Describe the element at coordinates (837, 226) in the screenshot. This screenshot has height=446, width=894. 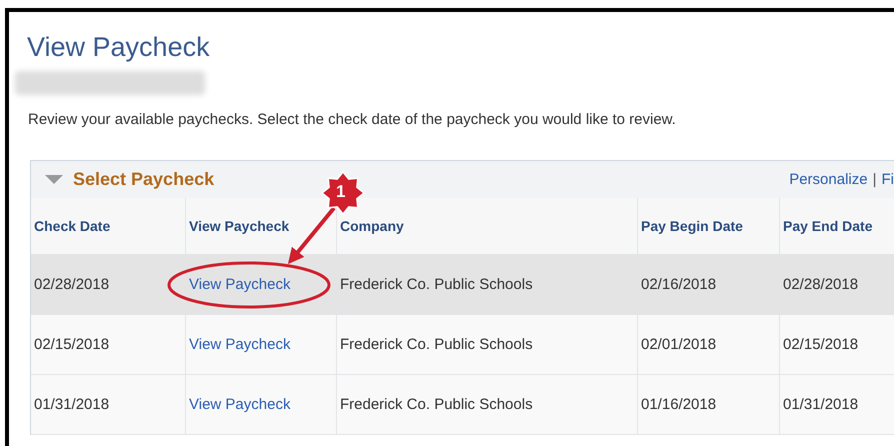
I see `column-header: Pay End Date` at that location.